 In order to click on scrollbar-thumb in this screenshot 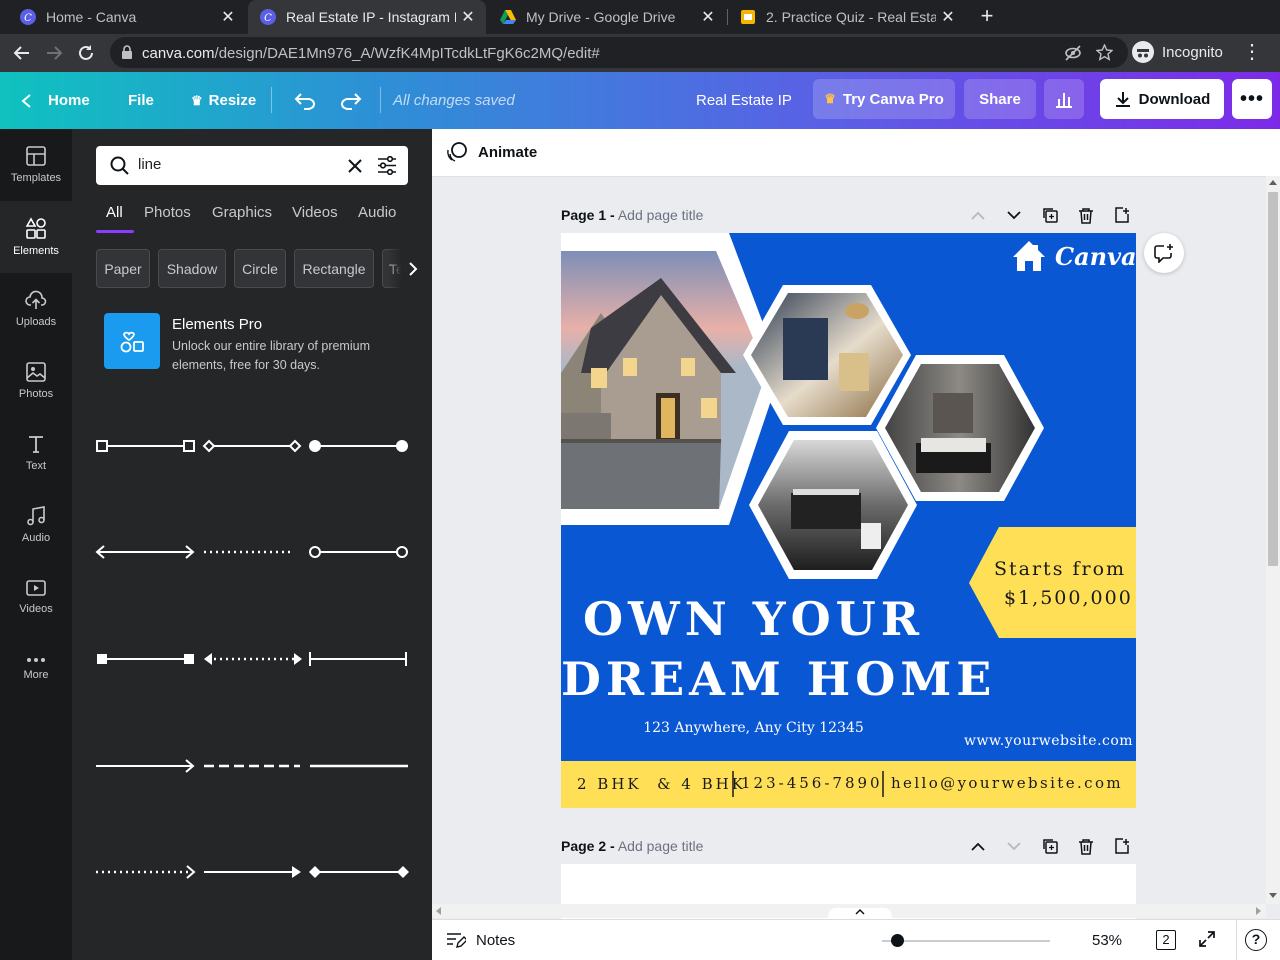, I will do `click(1273, 379)`.